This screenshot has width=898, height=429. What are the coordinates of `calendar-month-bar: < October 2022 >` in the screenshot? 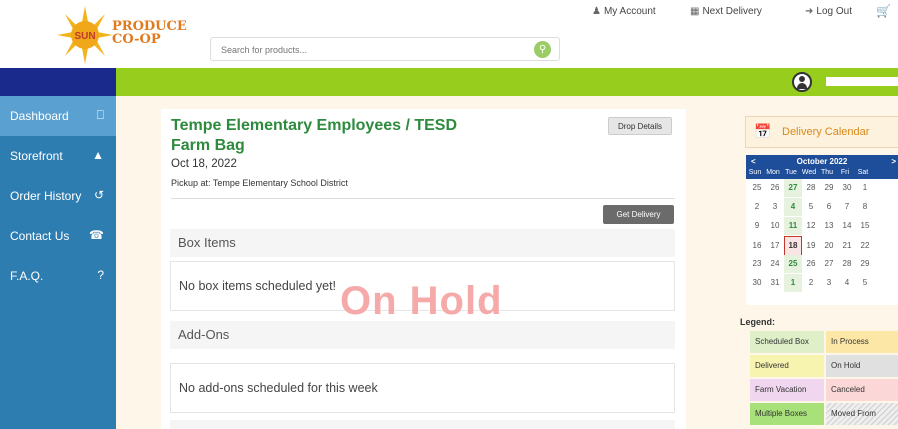 It's located at (822, 162).